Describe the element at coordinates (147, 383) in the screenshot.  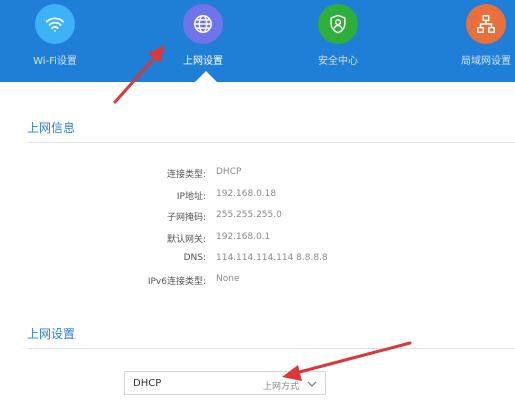
I see `connection-mode-selected-value: DHCP` at that location.